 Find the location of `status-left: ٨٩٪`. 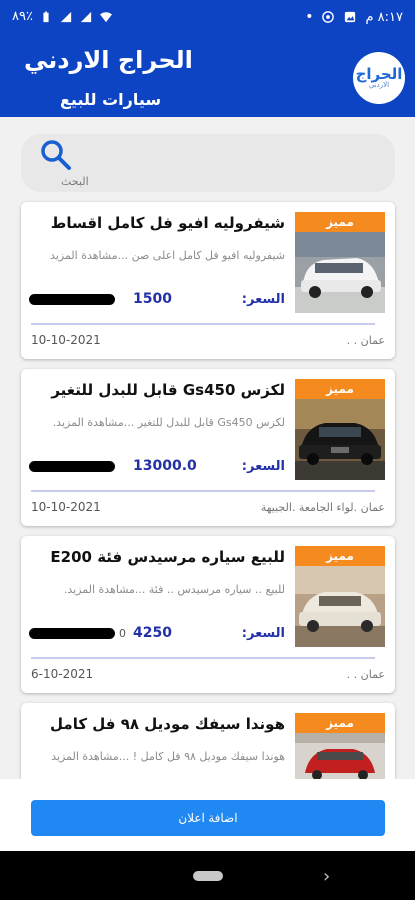

status-left: ٨٩٪ is located at coordinates (62, 16).